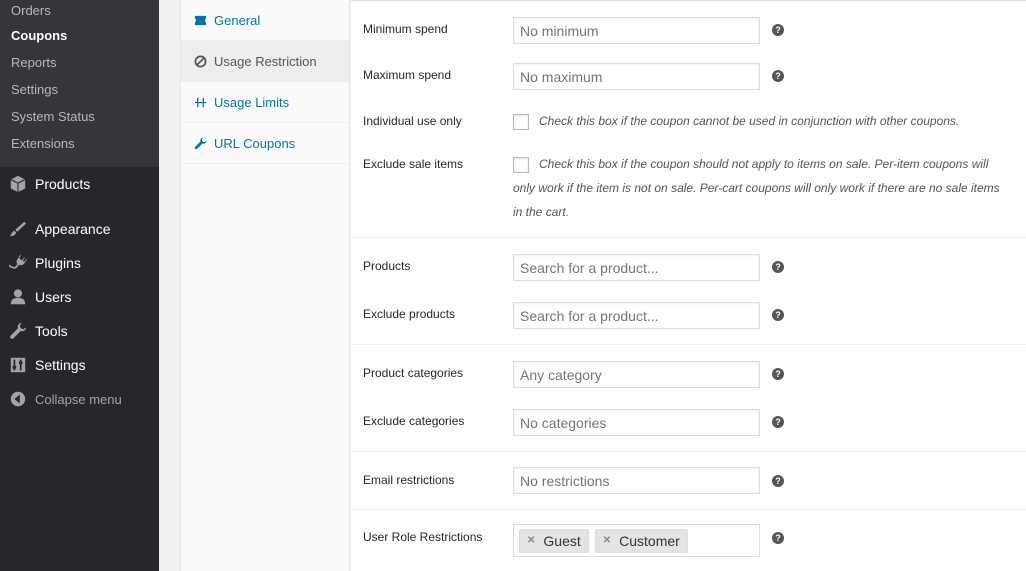 This screenshot has width=1026, height=571. Describe the element at coordinates (252, 102) in the screenshot. I see `tab-label: Usage Limits` at that location.